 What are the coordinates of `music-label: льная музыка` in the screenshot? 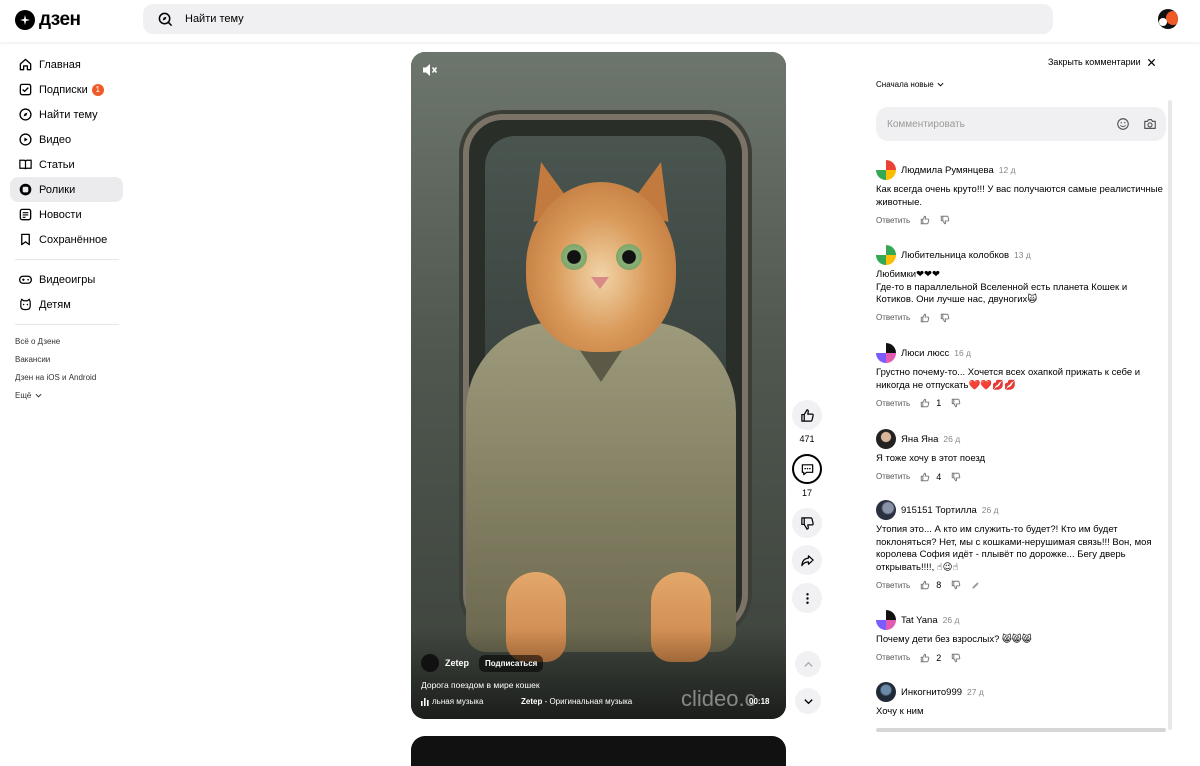 It's located at (452, 701).